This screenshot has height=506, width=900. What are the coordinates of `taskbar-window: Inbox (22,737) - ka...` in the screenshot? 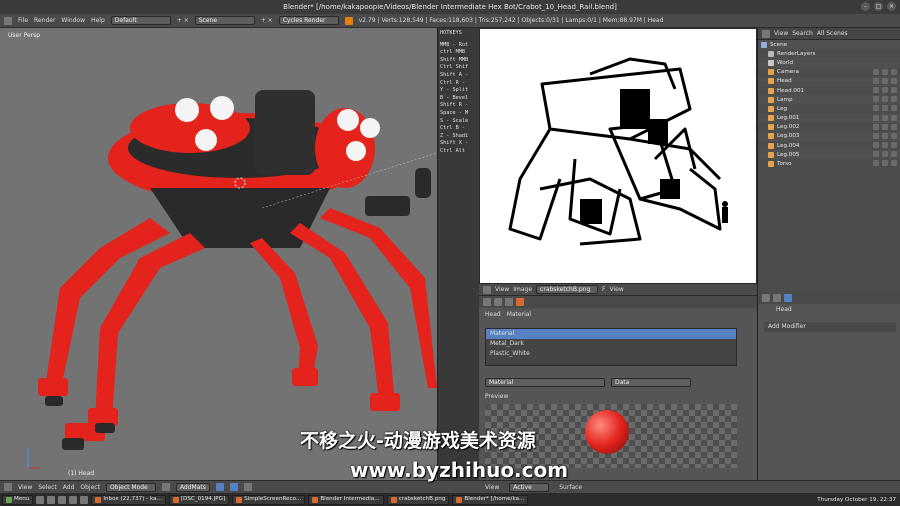 It's located at (128, 499).